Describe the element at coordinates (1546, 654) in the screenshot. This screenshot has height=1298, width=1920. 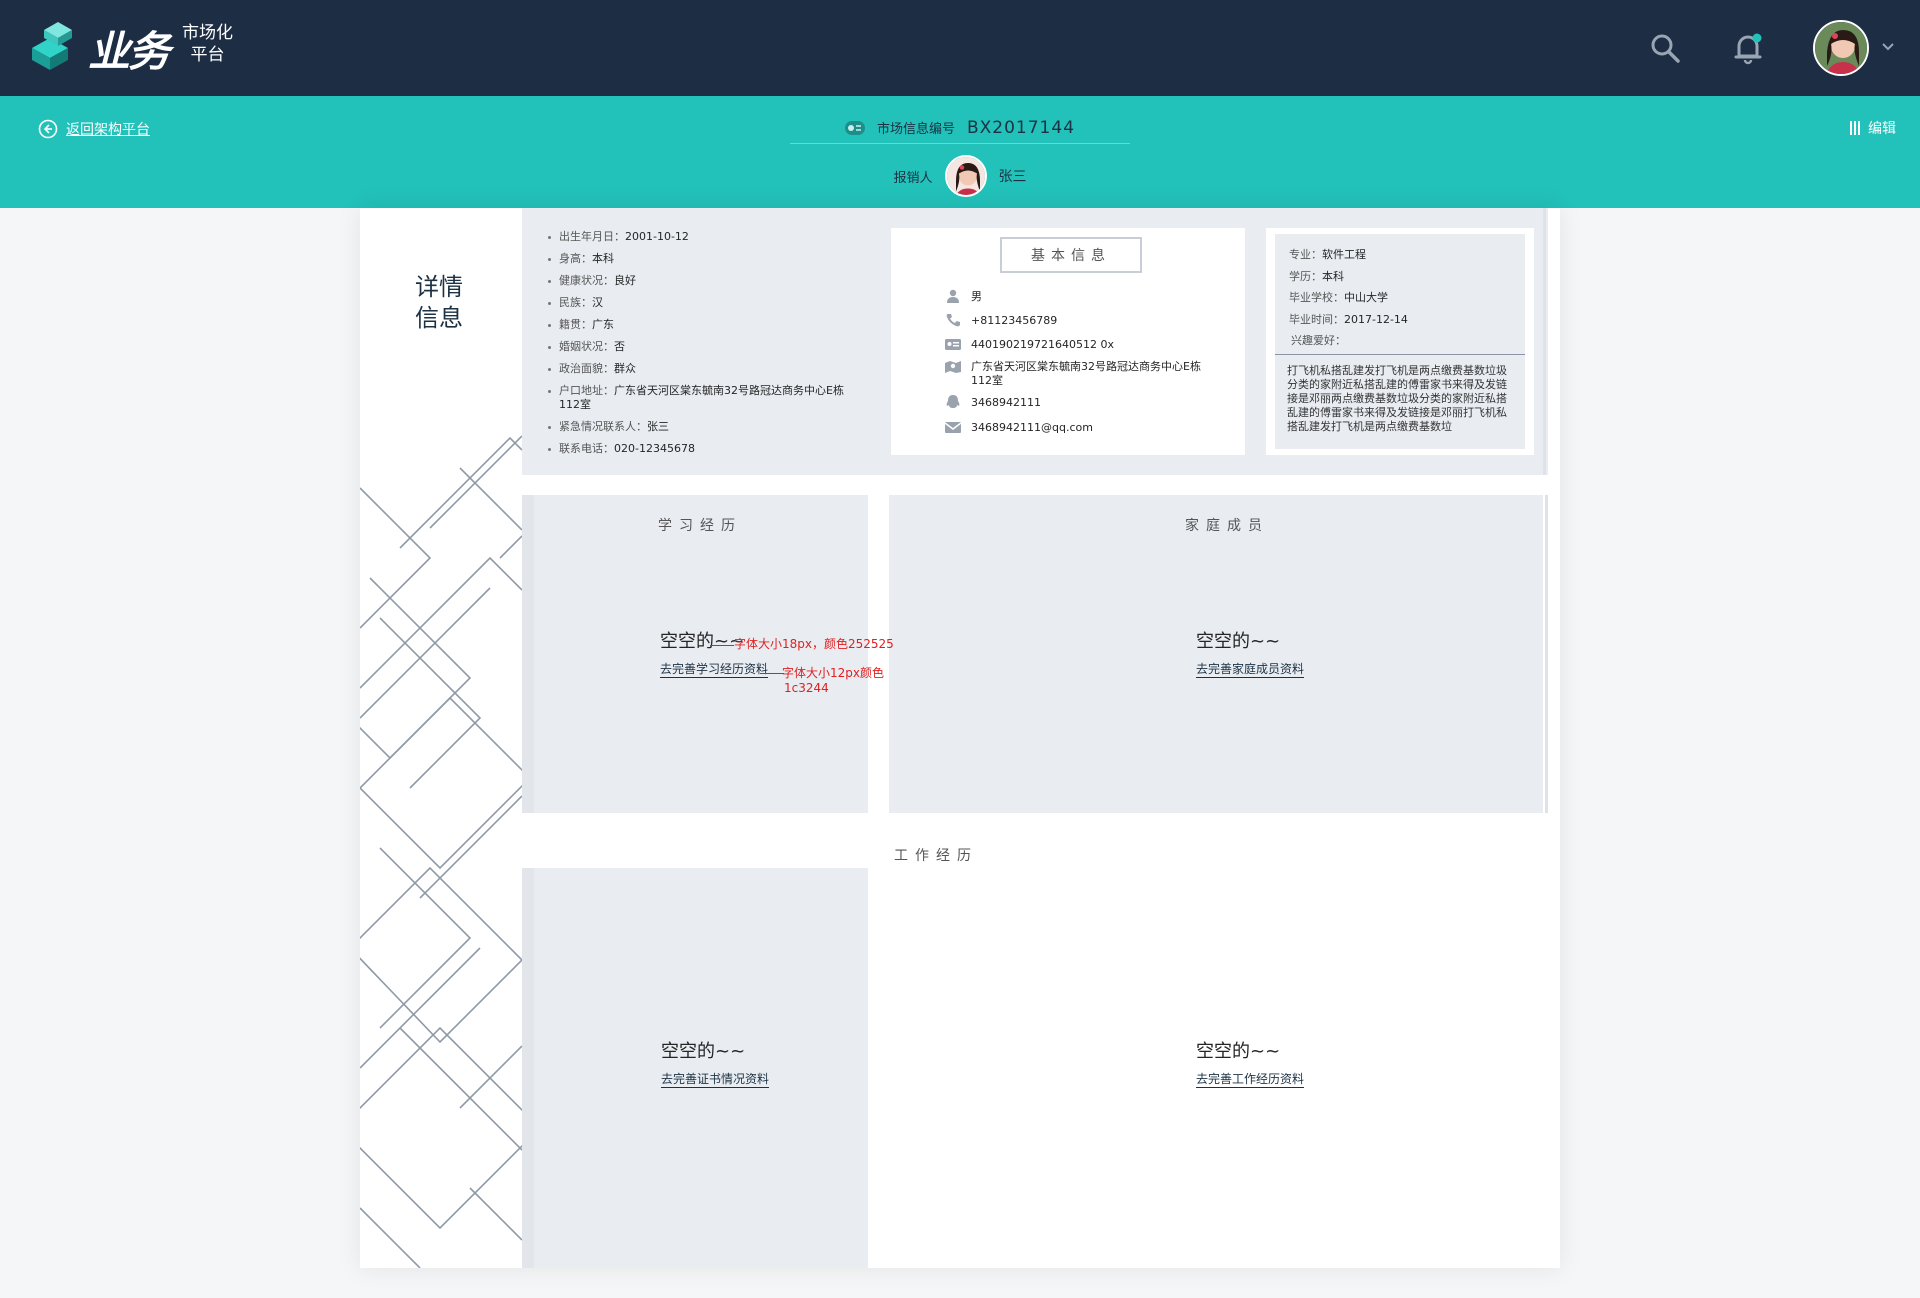
I see `family-panel-edge` at that location.